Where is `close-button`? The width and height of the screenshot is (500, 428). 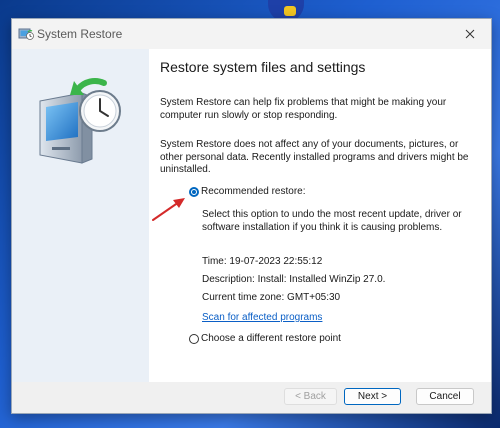
close-button is located at coordinates (470, 34).